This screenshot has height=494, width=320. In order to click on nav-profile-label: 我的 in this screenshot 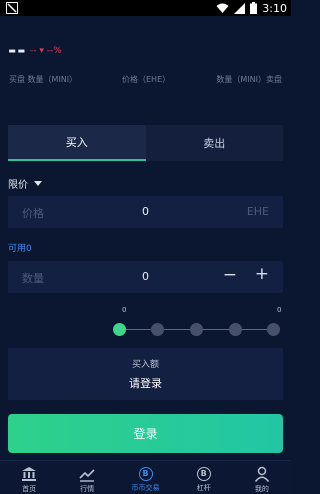, I will do `click(261, 489)`.